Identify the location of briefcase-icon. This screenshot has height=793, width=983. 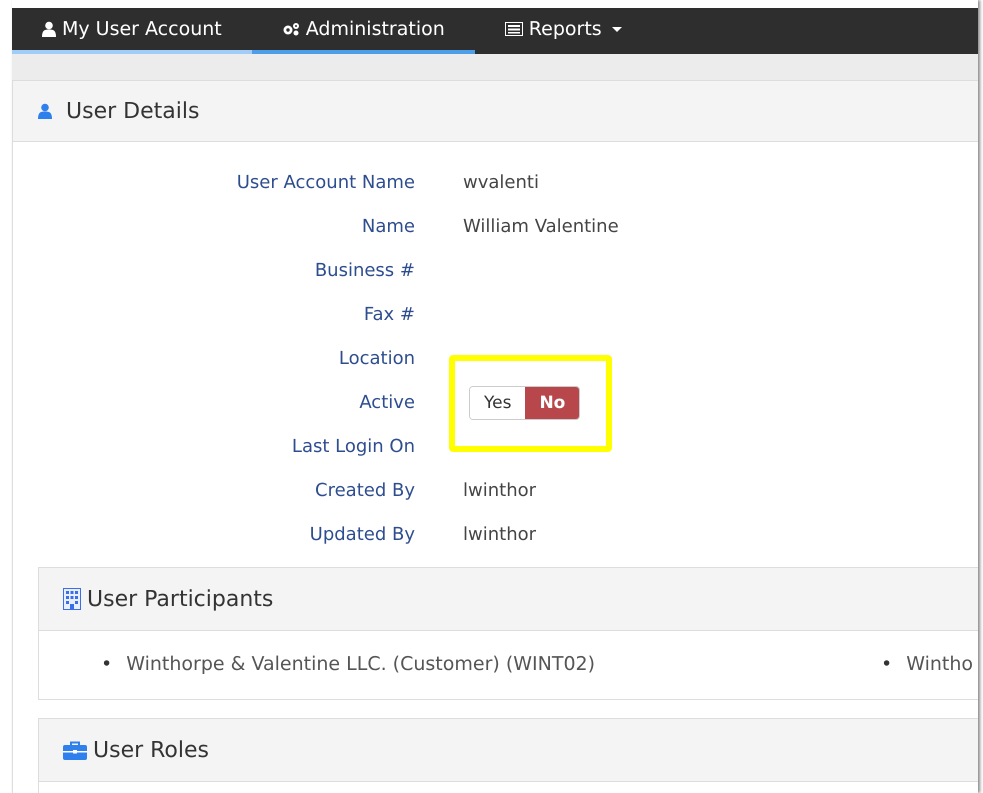
(75, 750).